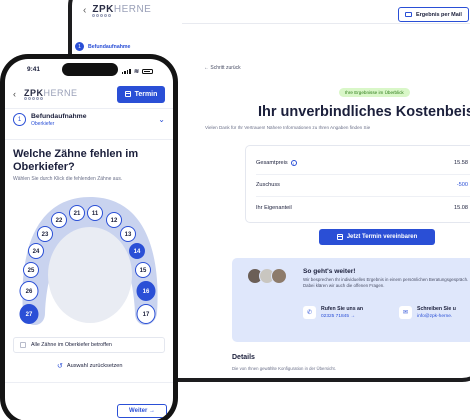  I want to click on upper-jaw-diagram: 11 12 13 14 15 16 17 21 22 23 24 25 26 27, so click(88, 261).